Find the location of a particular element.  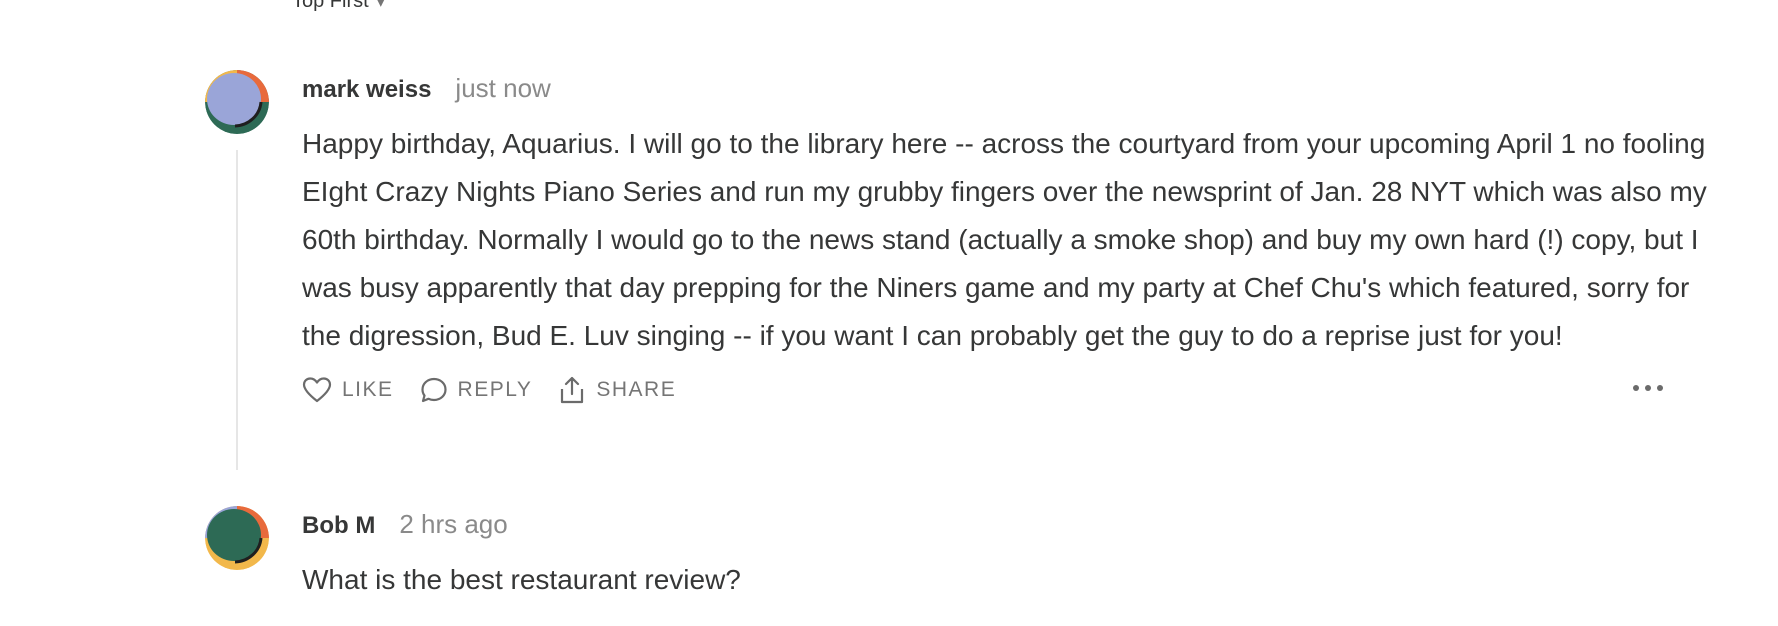

reply-label: REPLY is located at coordinates (495, 389).